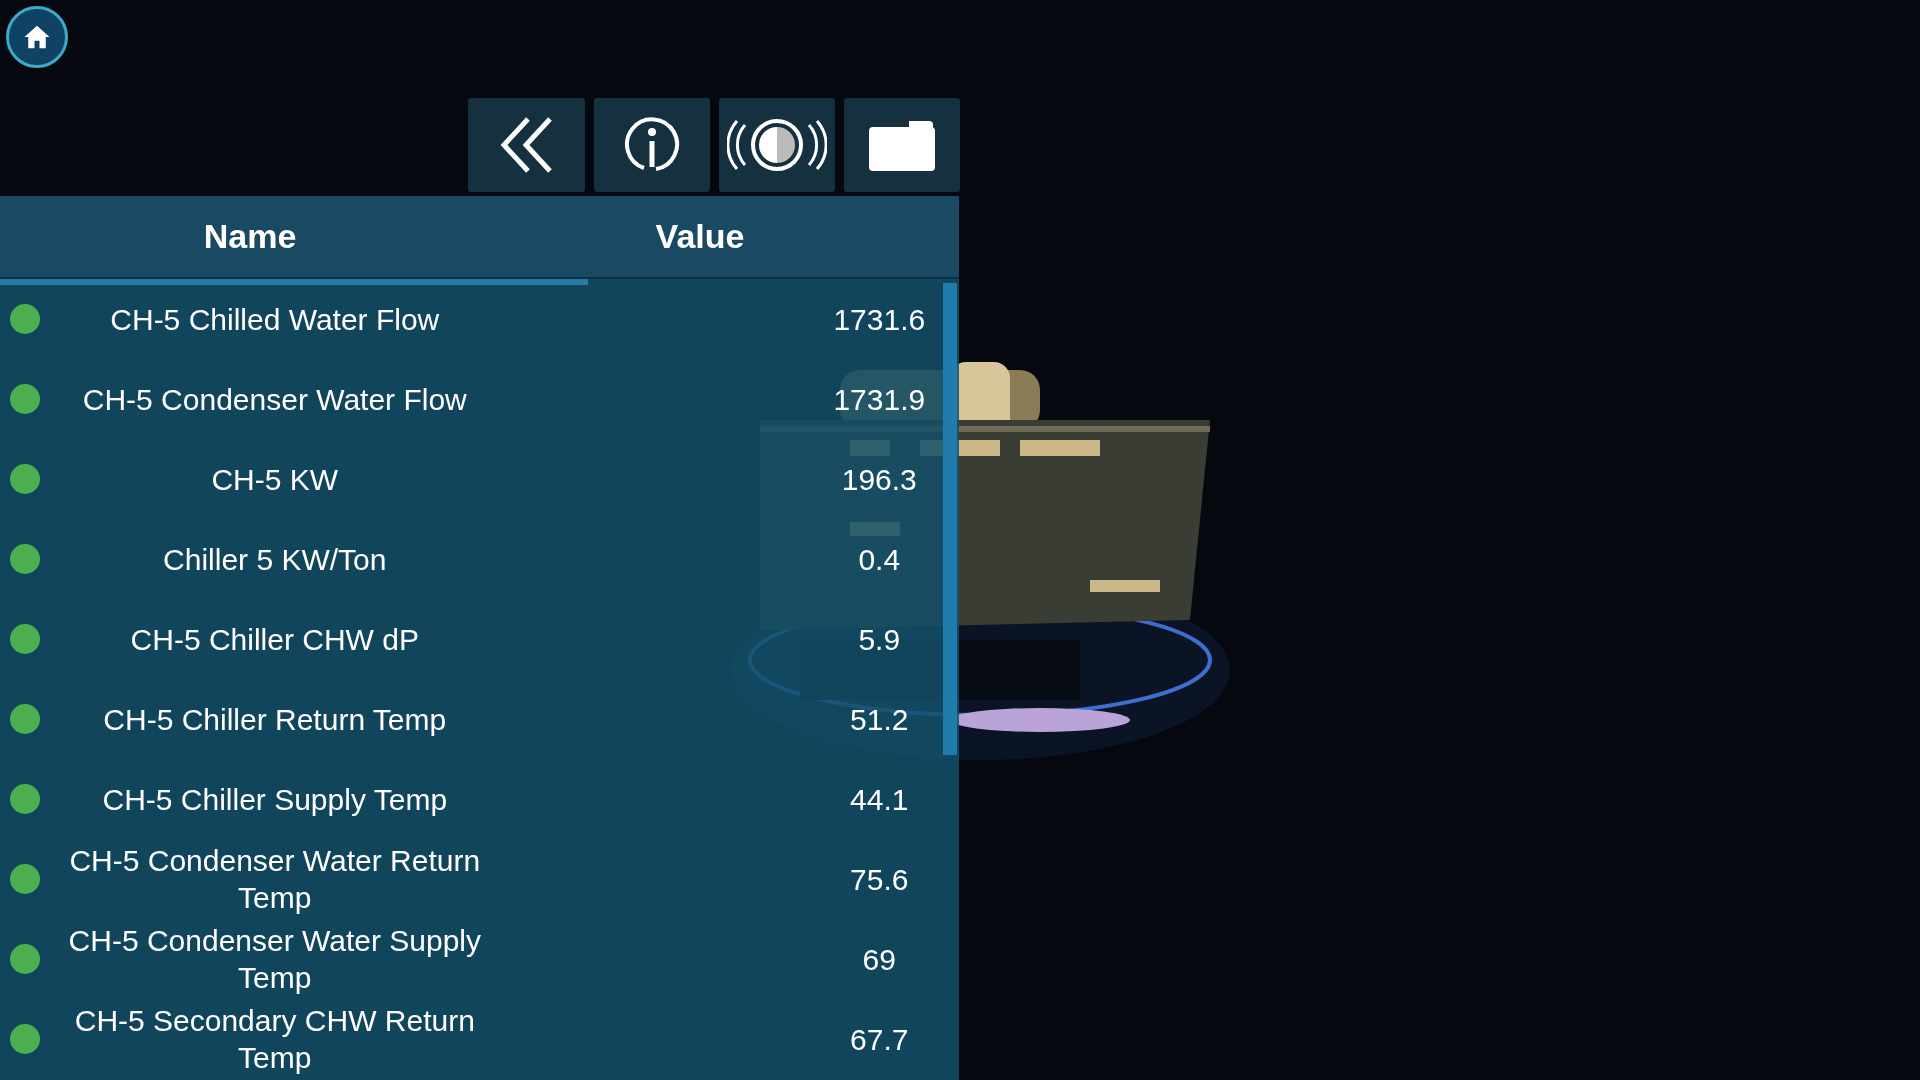  What do you see at coordinates (950, 519) in the screenshot?
I see `scrollbar` at bounding box center [950, 519].